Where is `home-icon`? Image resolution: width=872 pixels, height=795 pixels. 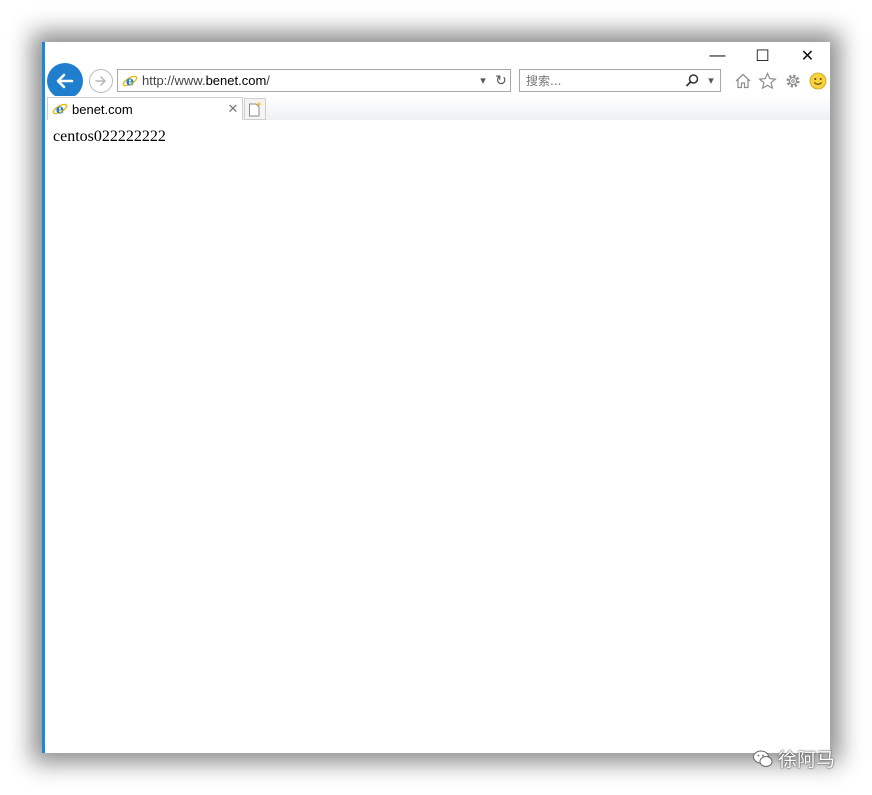 home-icon is located at coordinates (742, 81).